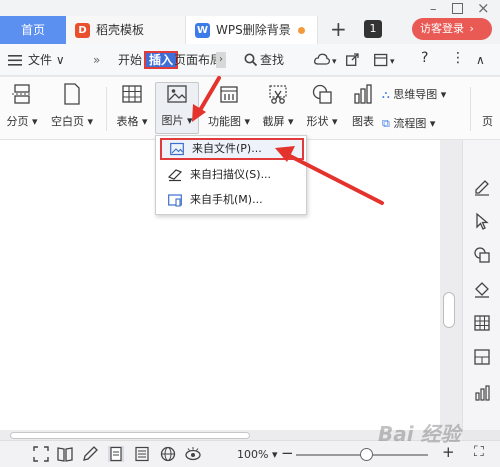  Describe the element at coordinates (65, 454) in the screenshot. I see `reading-mode-icon` at that location.